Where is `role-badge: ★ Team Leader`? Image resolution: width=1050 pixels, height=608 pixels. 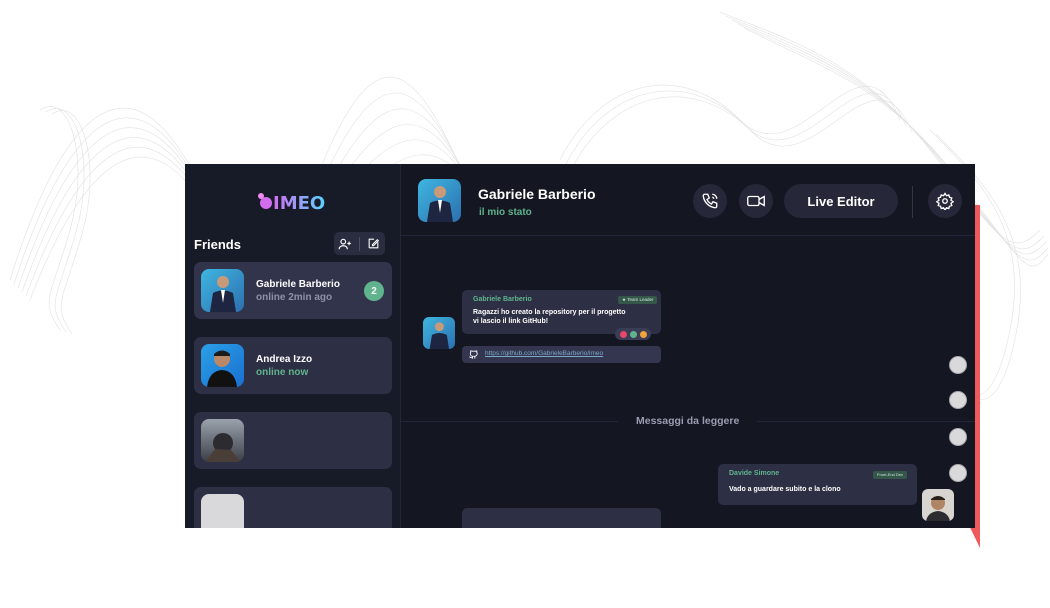 role-badge: ★ Team Leader is located at coordinates (638, 300).